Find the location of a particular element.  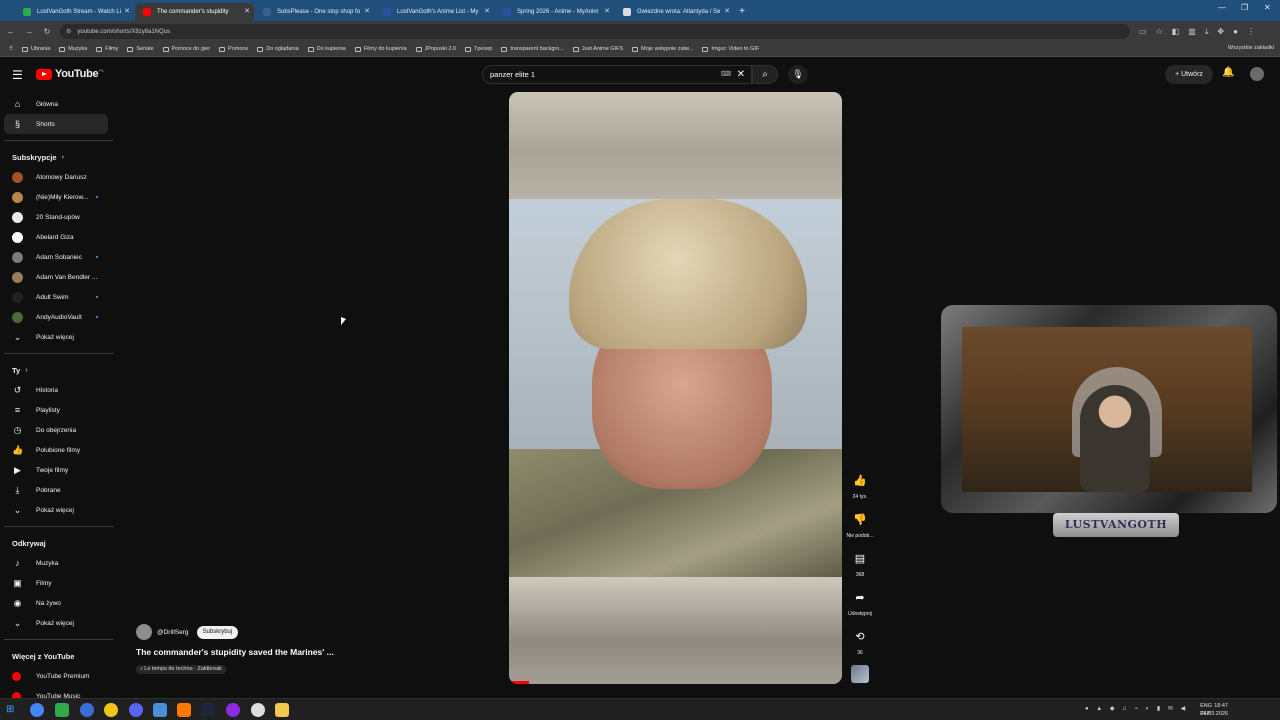

profile-icon: ● is located at coordinates (1235, 31).